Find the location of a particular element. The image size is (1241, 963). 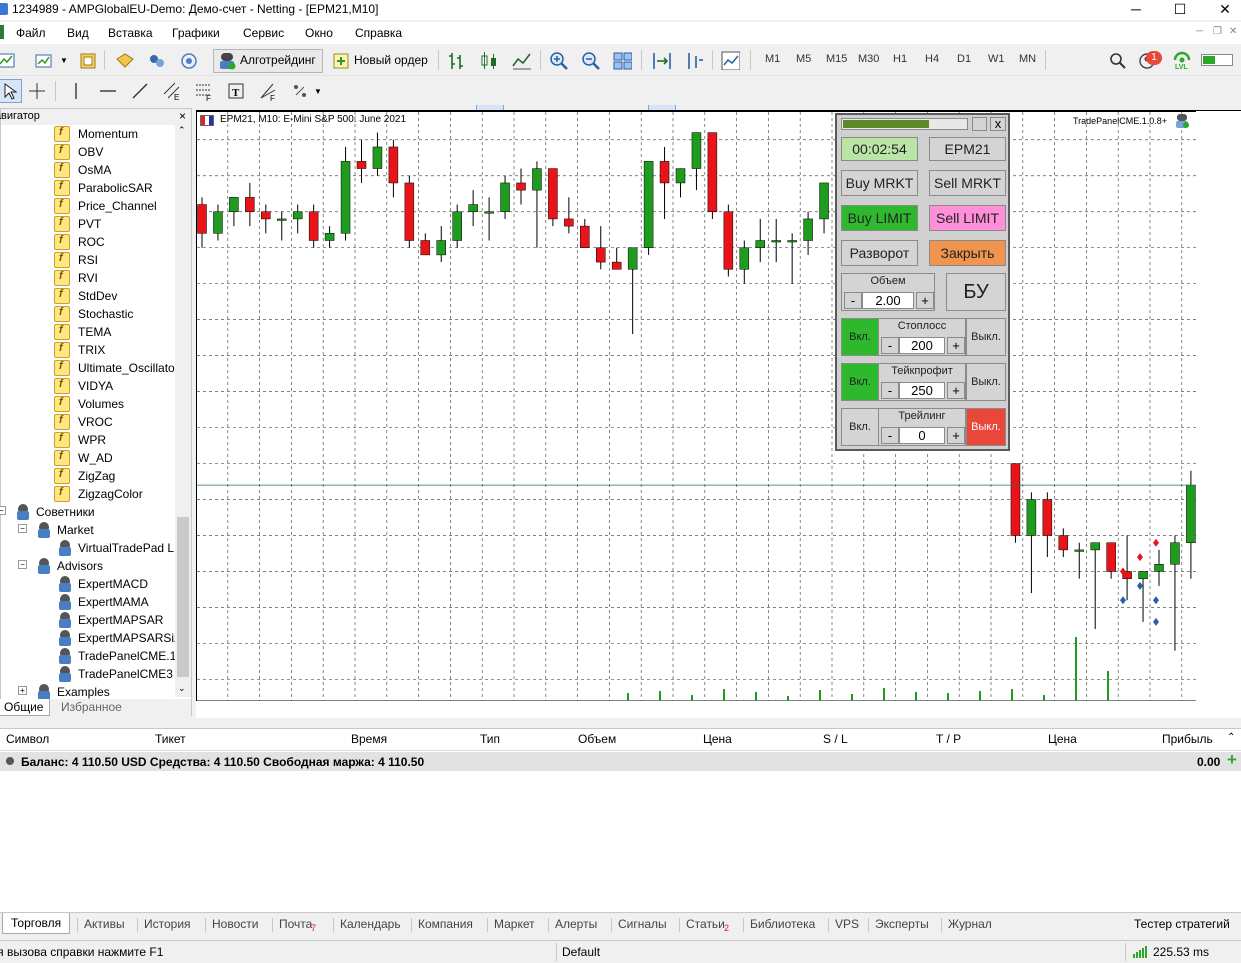

navigator-icon is located at coordinates (157, 61).